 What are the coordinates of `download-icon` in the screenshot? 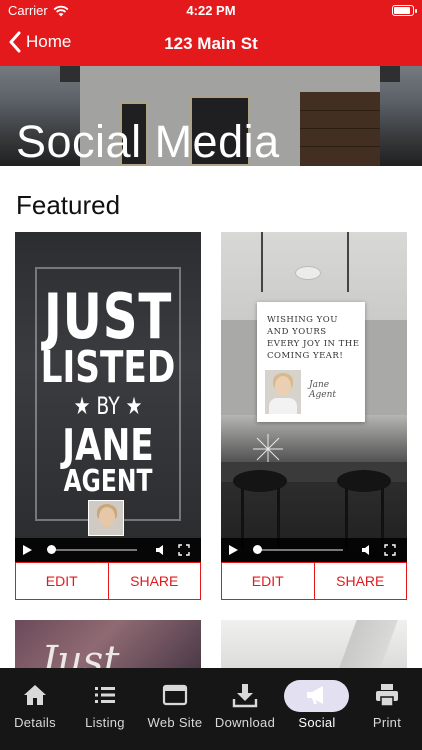 It's located at (245, 696).